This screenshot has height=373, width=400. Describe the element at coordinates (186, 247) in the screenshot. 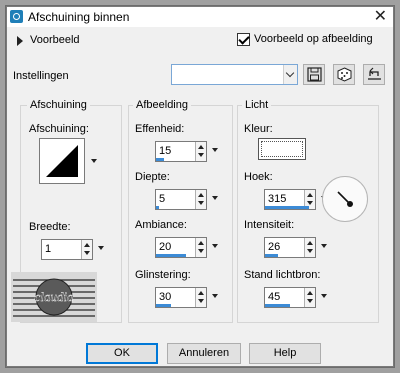

I see `ambience-spinner: 20` at that location.